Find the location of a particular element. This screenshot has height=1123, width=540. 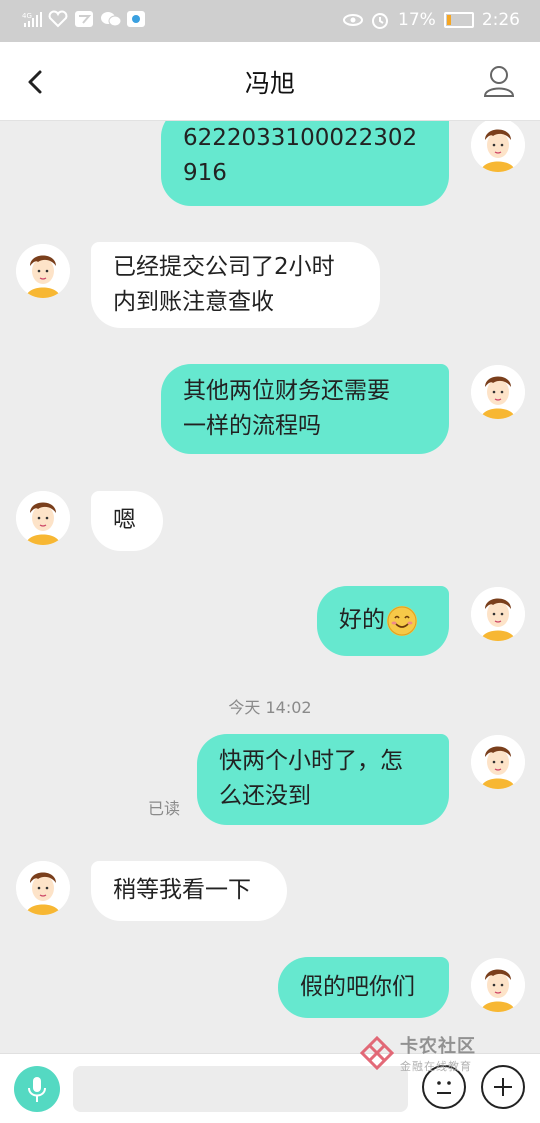

message-bubble-outgoing: 6222033100022302 916 is located at coordinates (305, 163).